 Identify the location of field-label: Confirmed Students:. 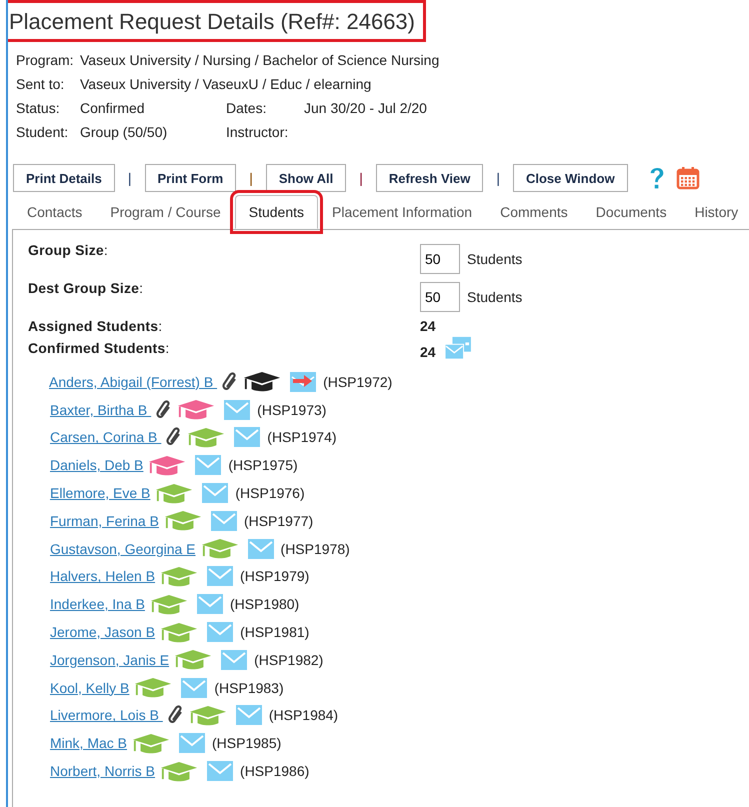
(99, 349).